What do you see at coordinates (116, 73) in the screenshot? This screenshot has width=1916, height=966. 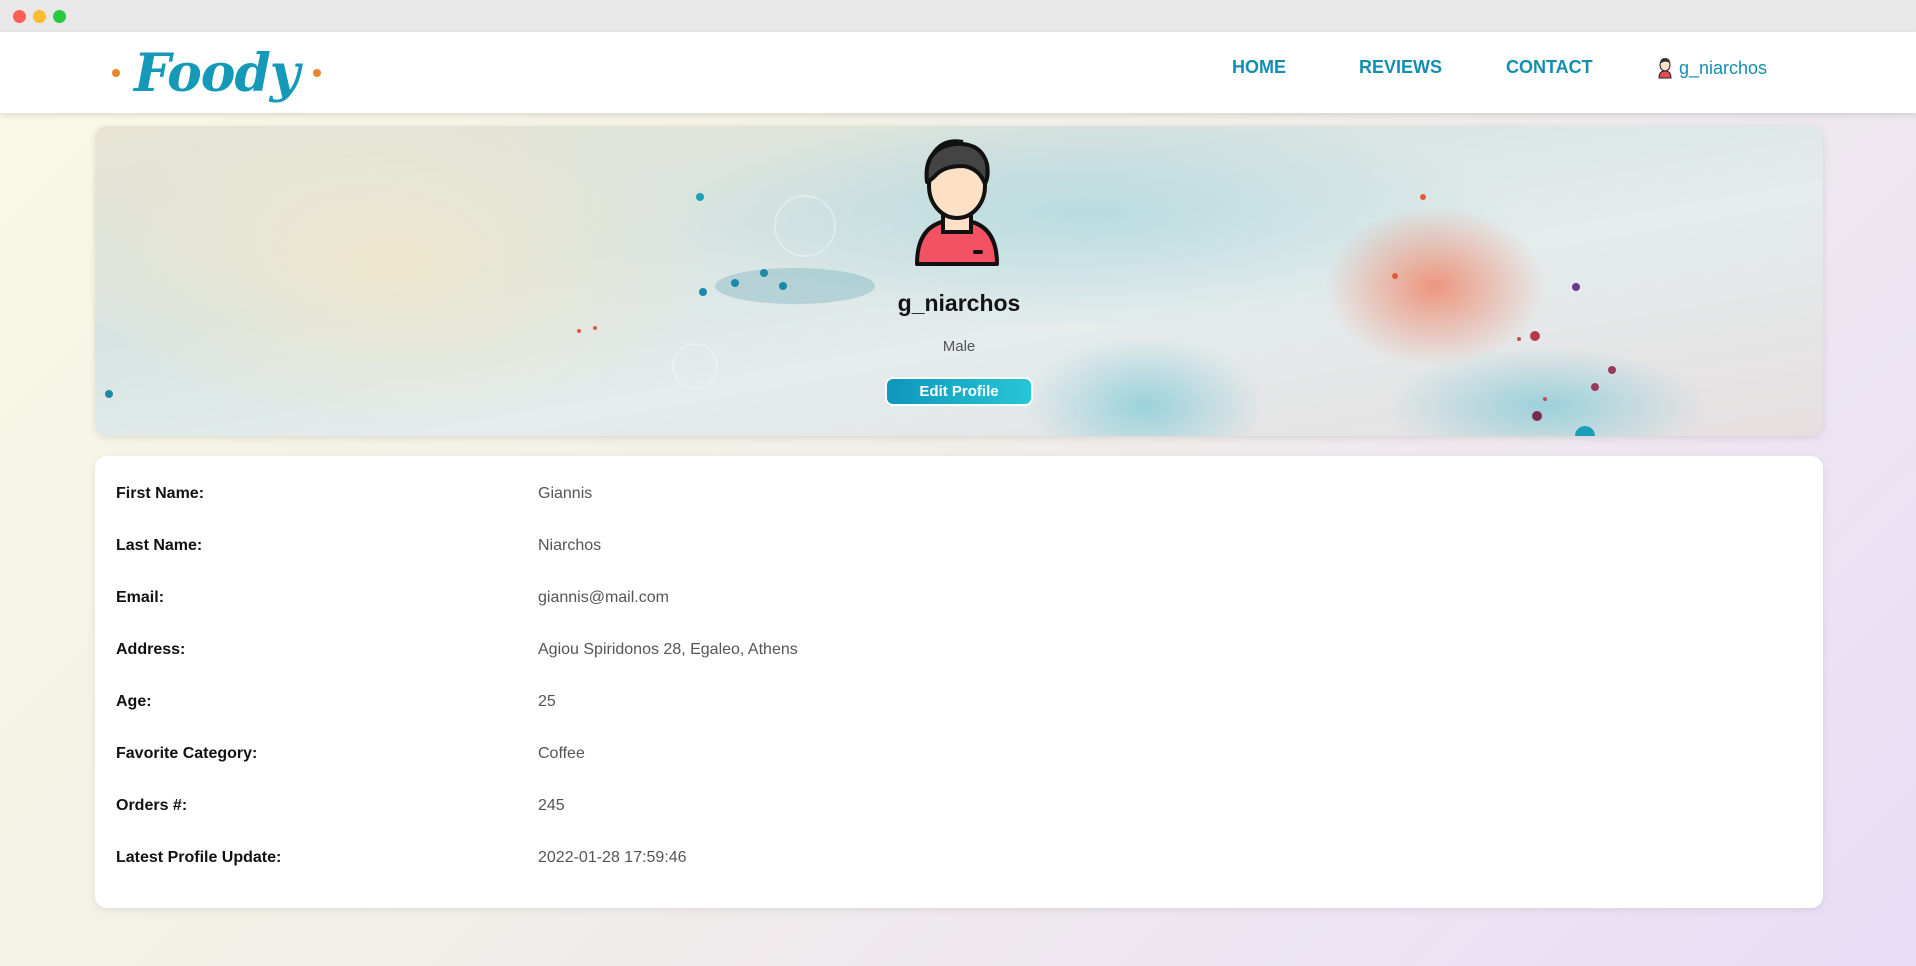 I see `logo-dot-left` at bounding box center [116, 73].